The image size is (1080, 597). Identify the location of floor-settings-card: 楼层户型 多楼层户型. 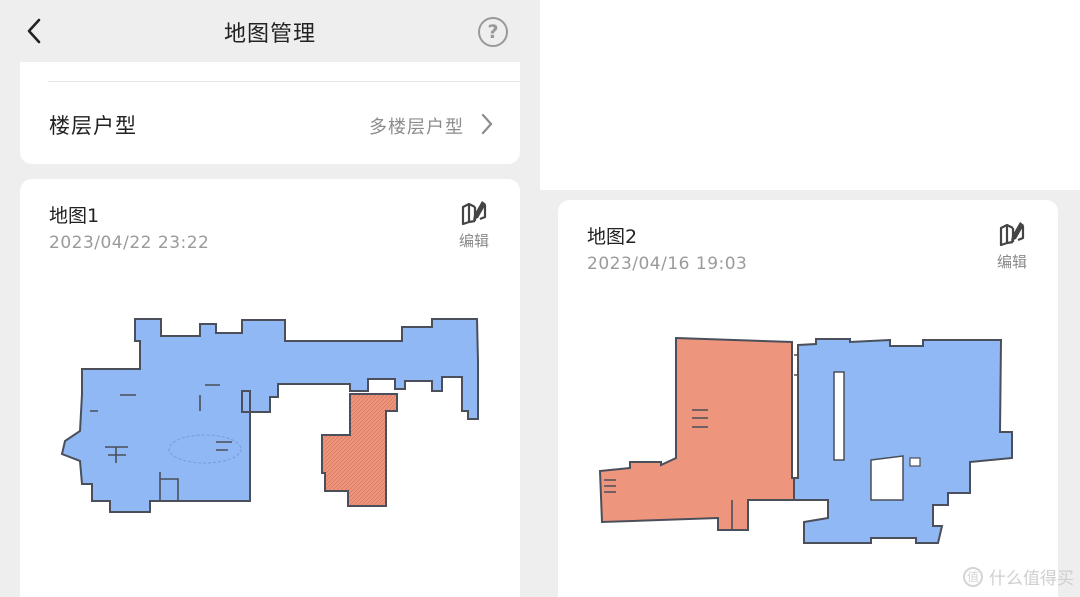
(270, 113).